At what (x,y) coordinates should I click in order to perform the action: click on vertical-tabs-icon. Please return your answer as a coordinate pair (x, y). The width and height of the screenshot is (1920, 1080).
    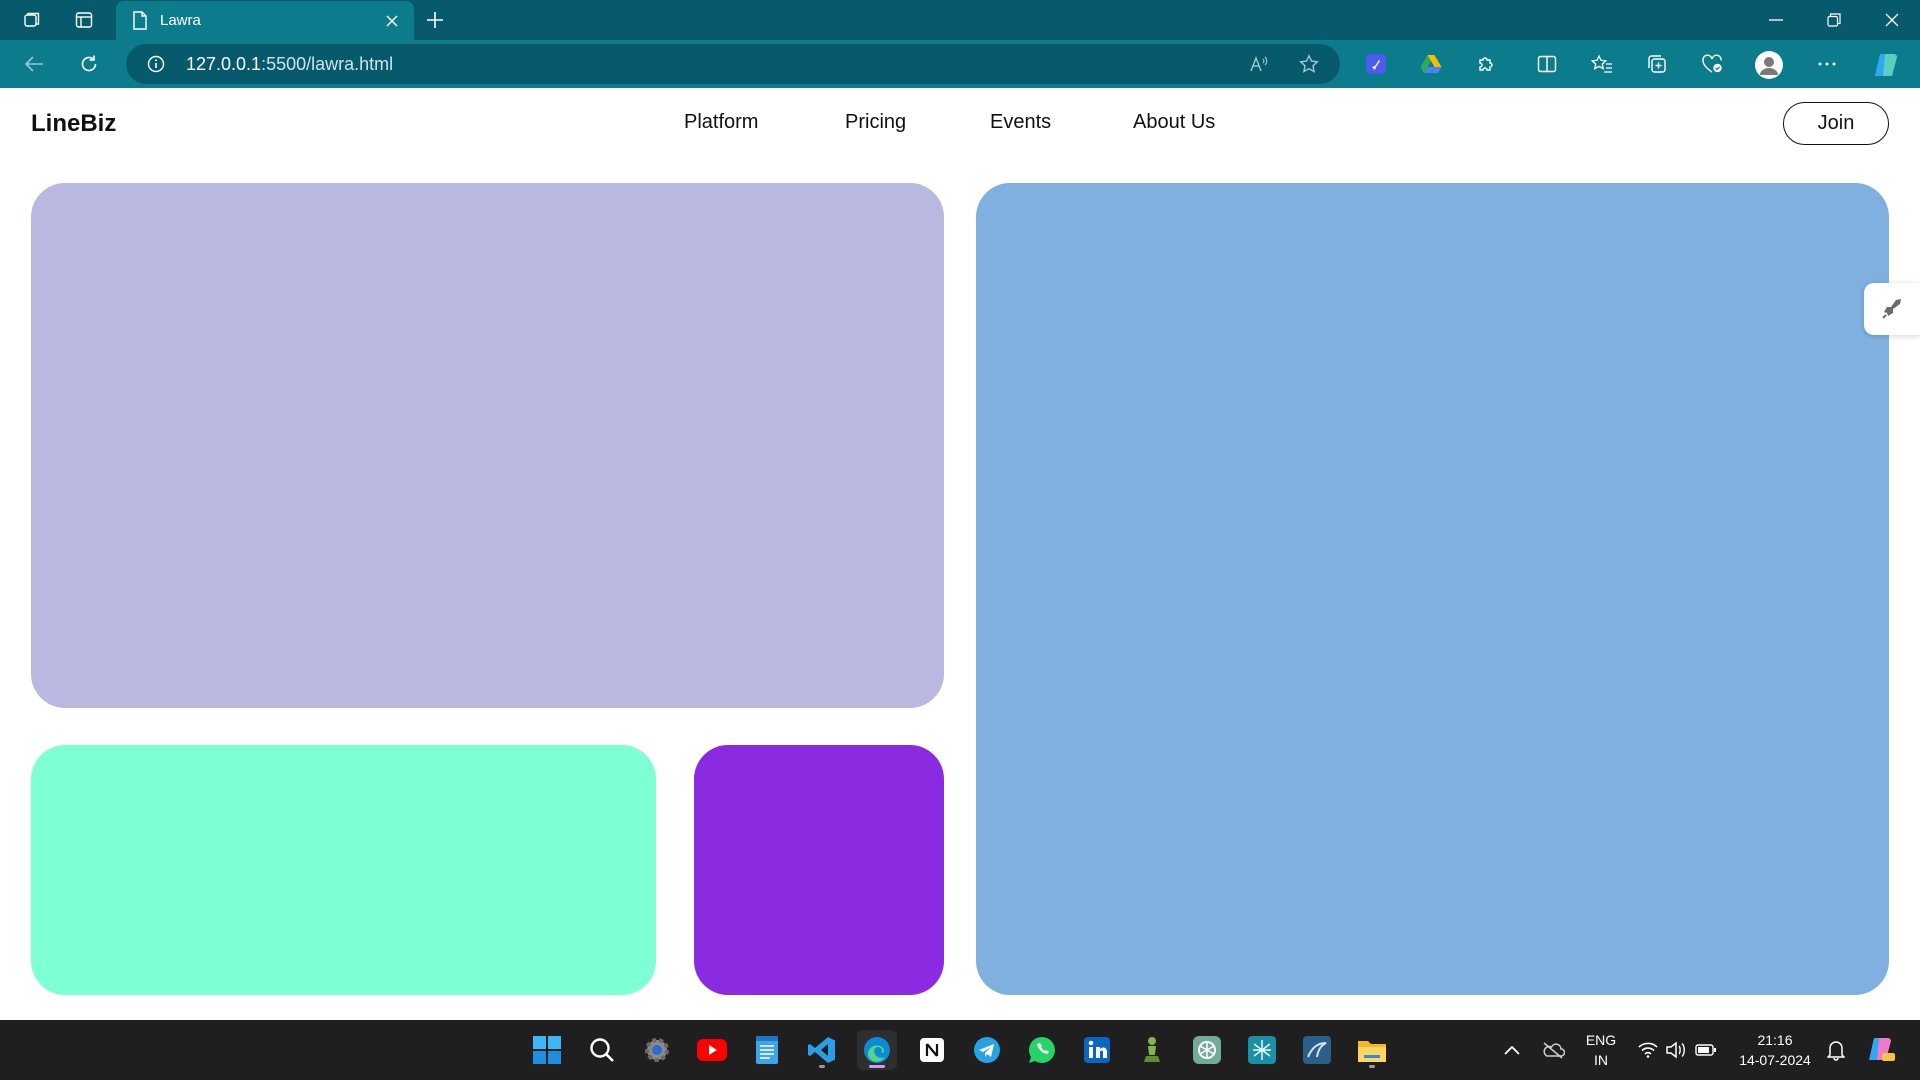
    Looking at the image, I should click on (84, 20).